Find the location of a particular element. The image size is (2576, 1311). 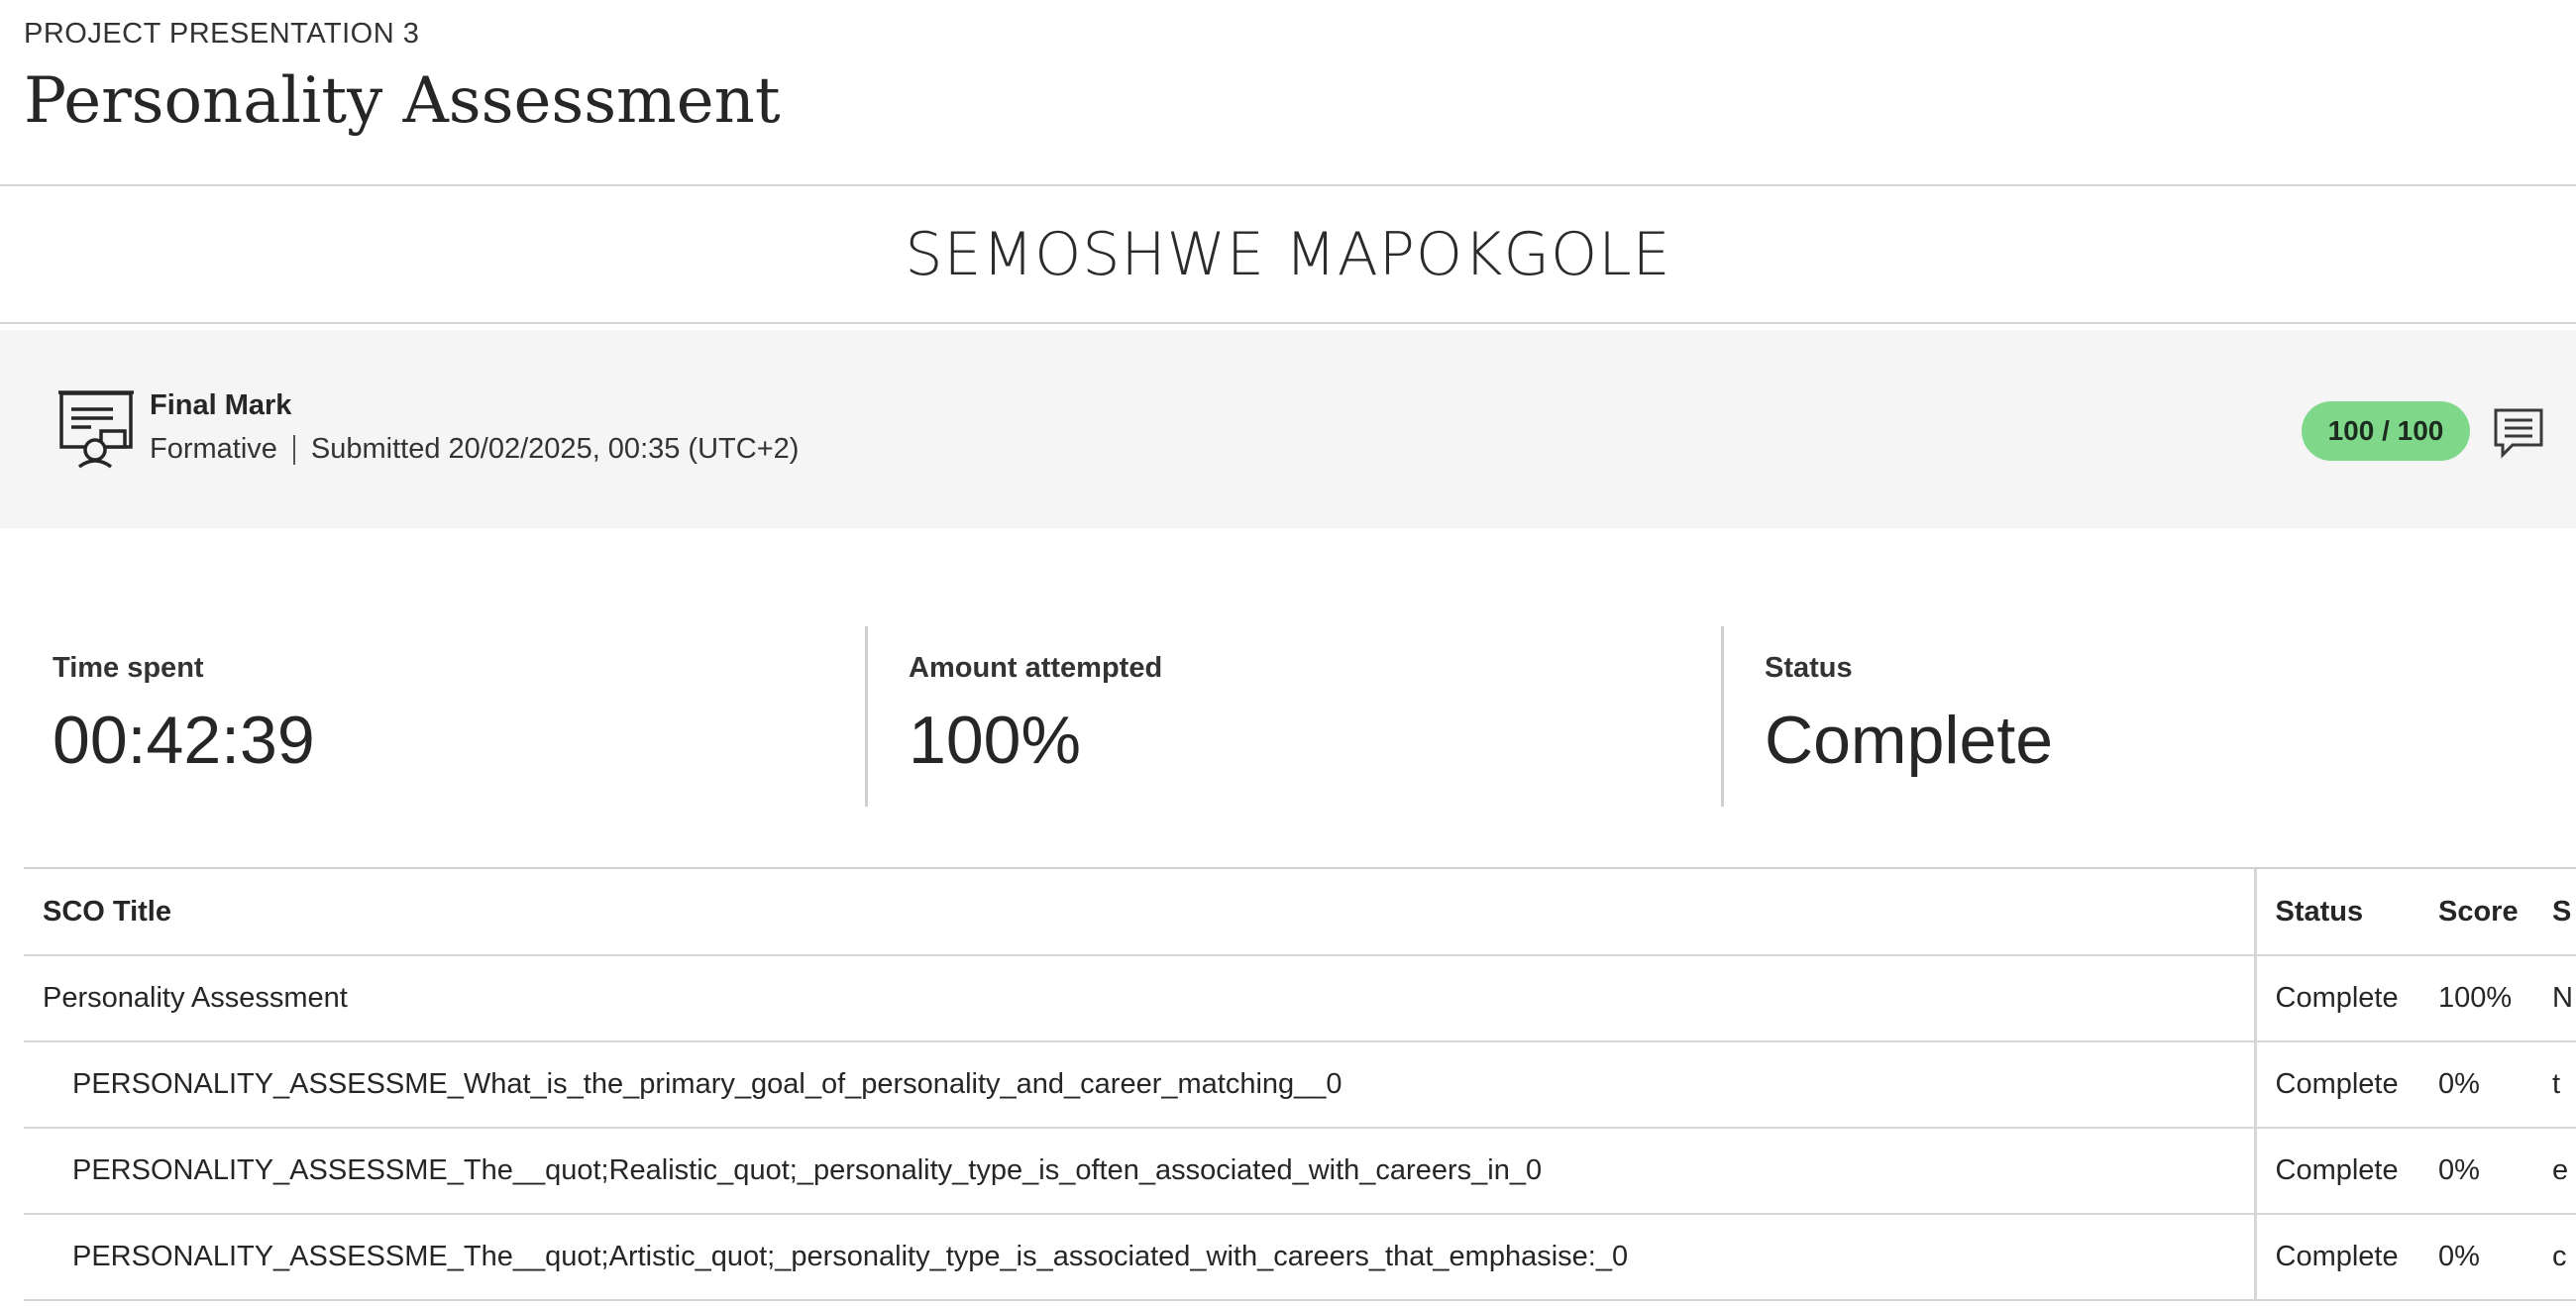

stat-label: Time spent is located at coordinates (128, 668).